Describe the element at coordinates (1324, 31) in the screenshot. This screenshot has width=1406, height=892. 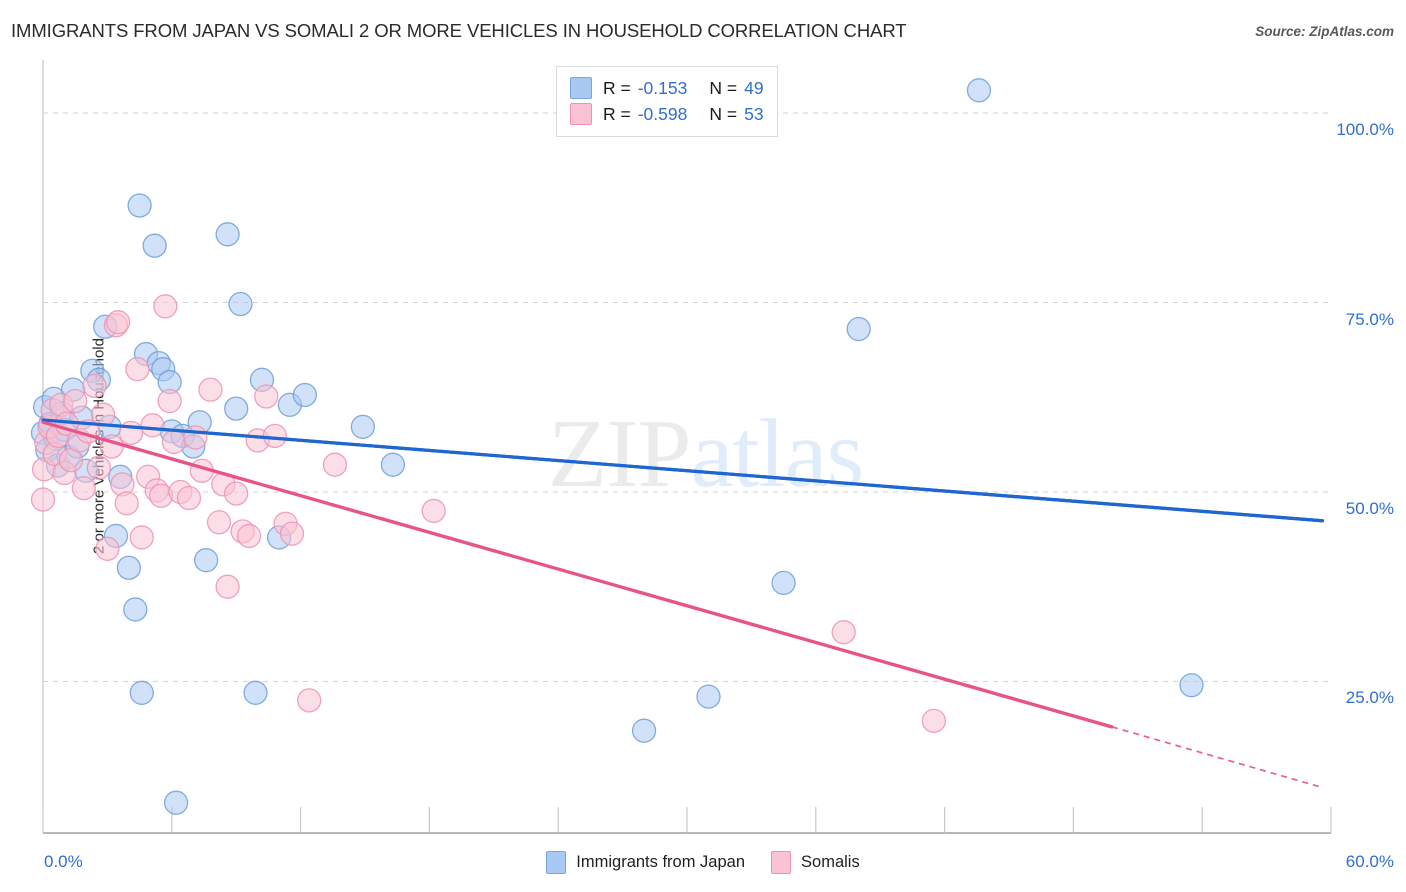
I see `source-label: Source: ZipAtlas.com` at that location.